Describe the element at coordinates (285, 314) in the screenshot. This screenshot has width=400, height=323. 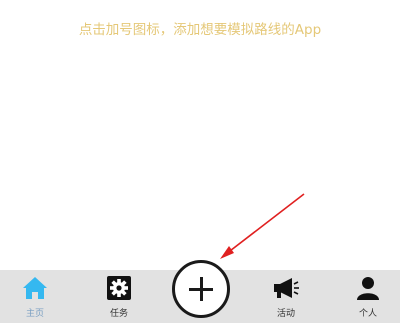
I see `tab-activity-label: 活动` at that location.